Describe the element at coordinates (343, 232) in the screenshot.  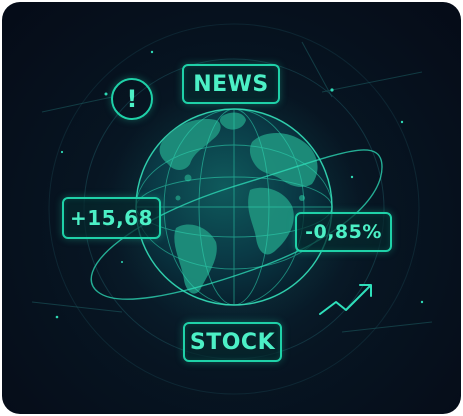
I see `change-down-tag: -0,85%` at that location.